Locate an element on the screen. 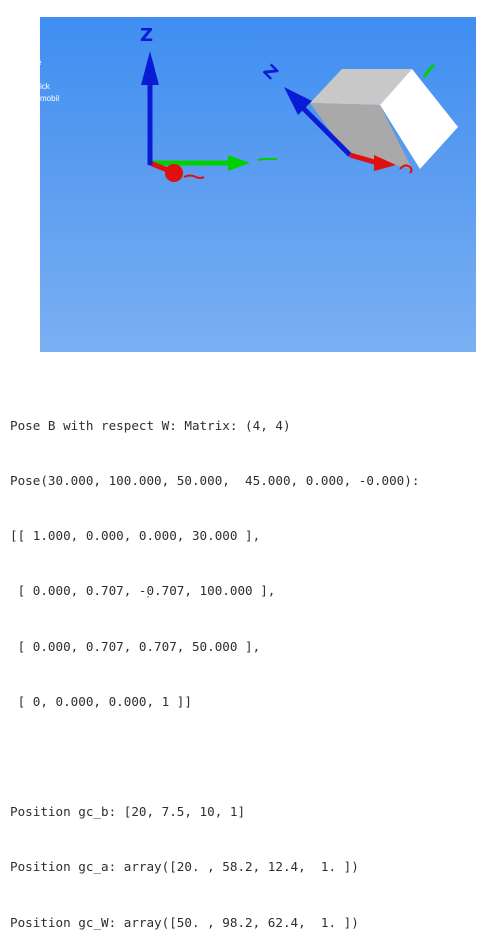 Image resolution: width=497 pixels, height=950 pixels. frame-w: Z is located at coordinates (208, 103).